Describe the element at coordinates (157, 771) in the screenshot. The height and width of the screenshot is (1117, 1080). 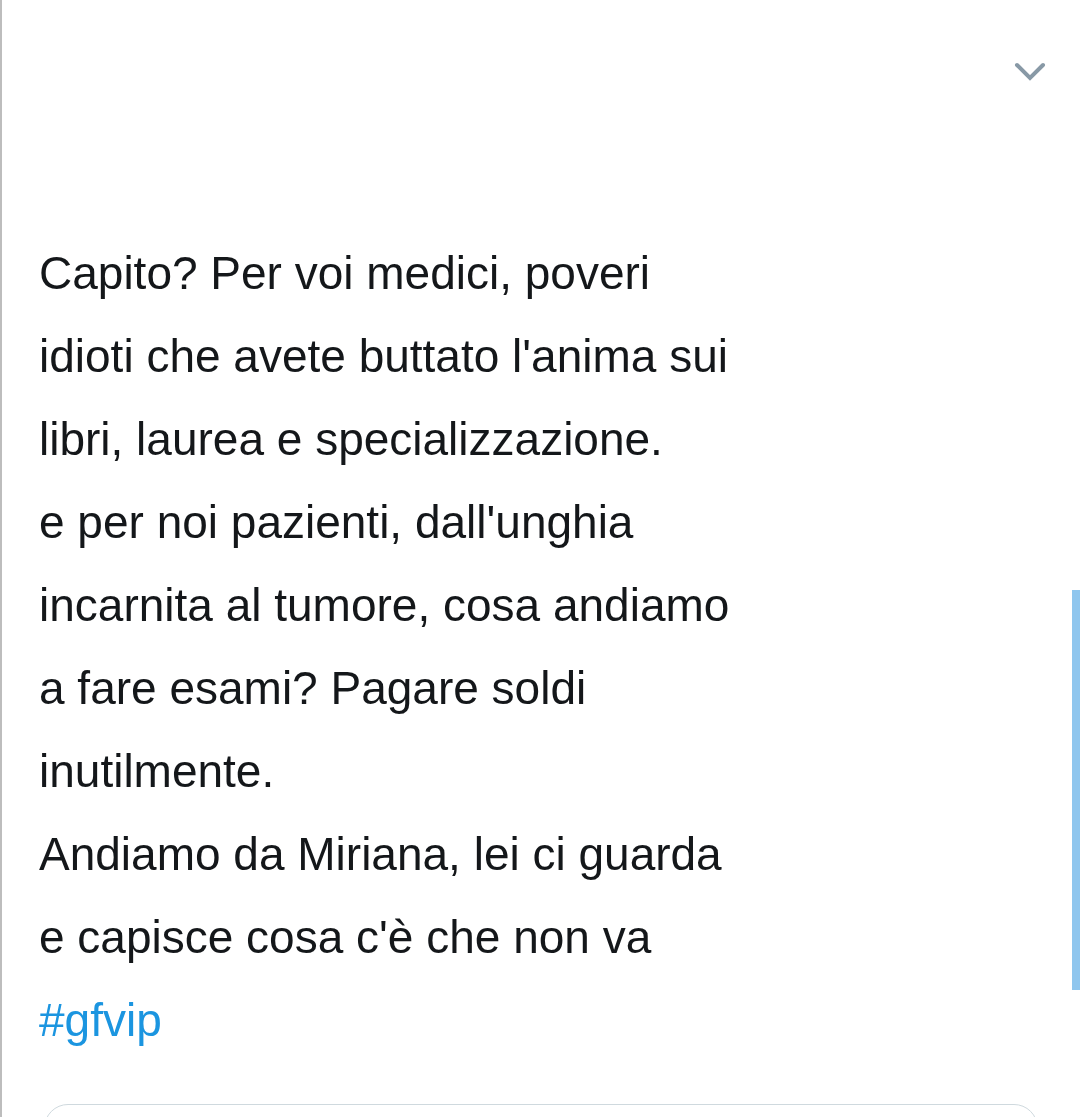
I see `tweet-text-line: inutilmente.` at that location.